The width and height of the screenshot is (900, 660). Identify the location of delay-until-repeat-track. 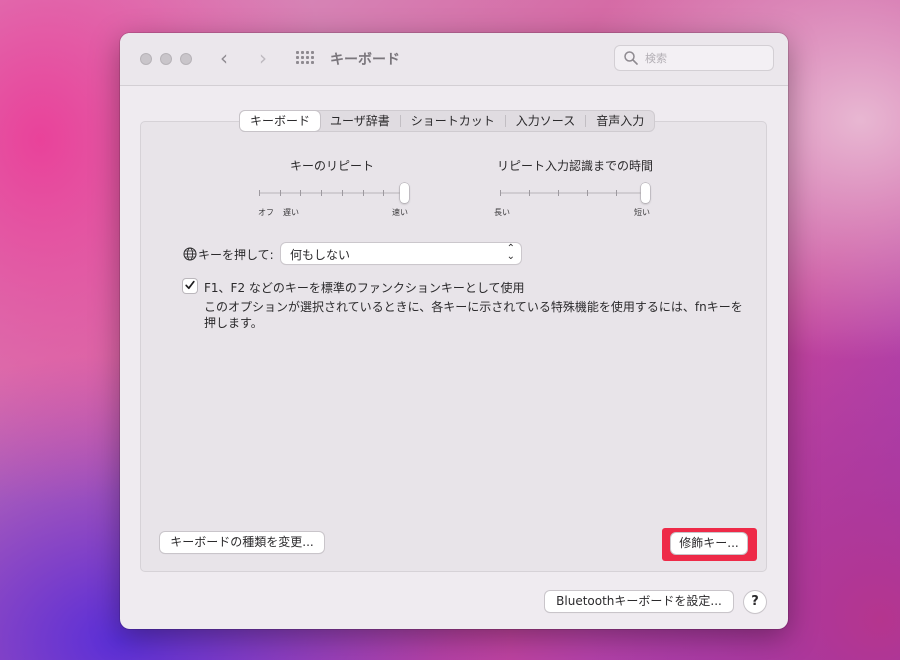
(572, 193).